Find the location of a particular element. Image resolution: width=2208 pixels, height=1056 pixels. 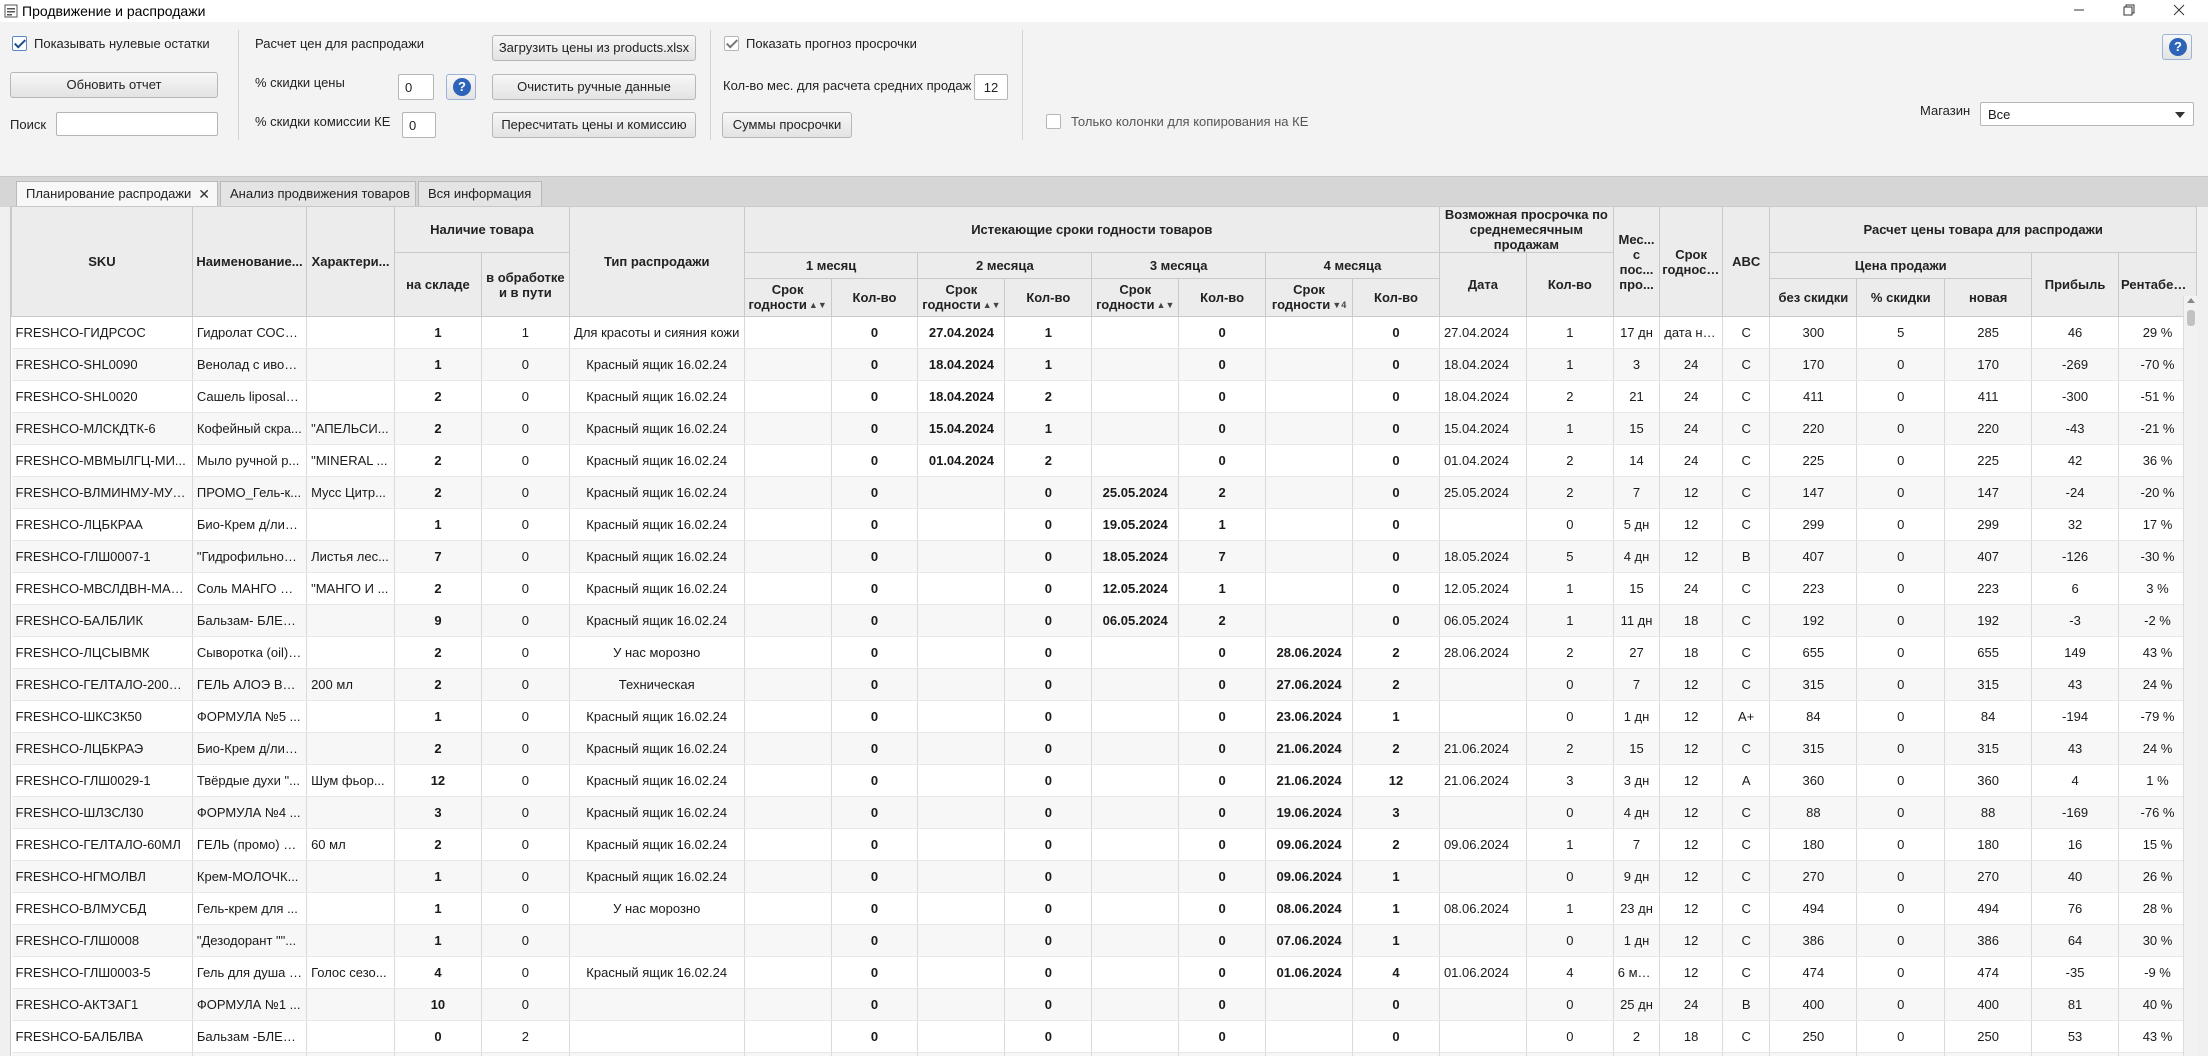

cell-months-left: 1 дн is located at coordinates (1637, 716).